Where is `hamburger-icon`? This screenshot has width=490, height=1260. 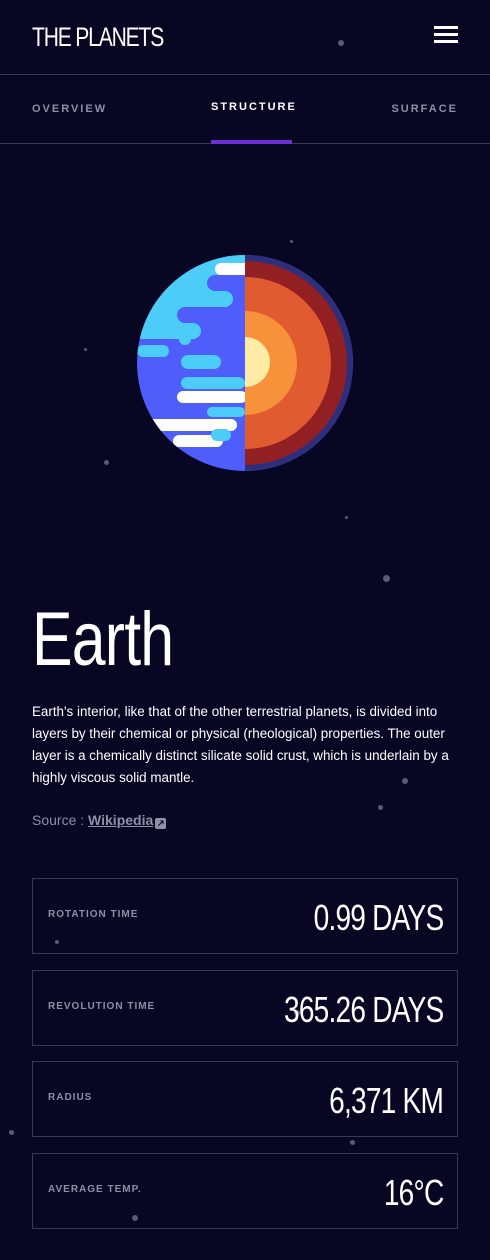 hamburger-icon is located at coordinates (446, 34).